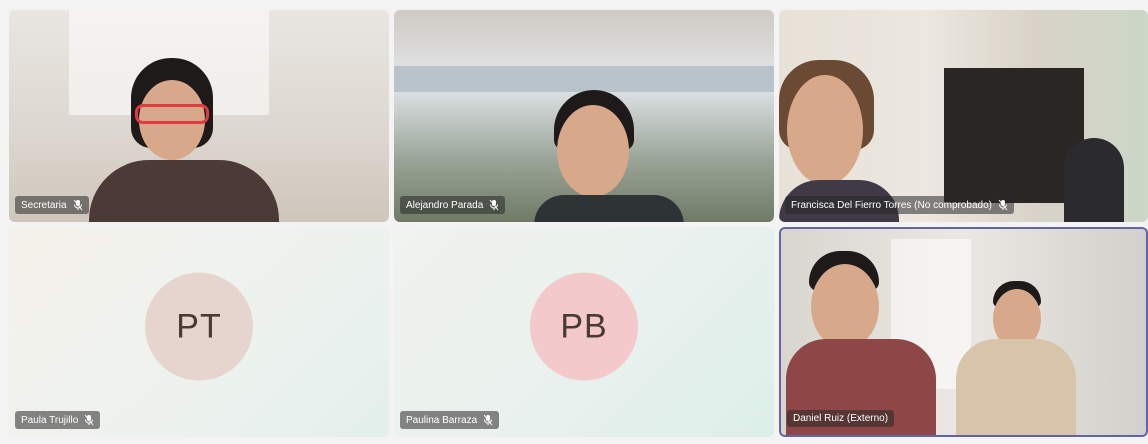  I want to click on participant-name: Paula Trujillo, so click(50, 420).